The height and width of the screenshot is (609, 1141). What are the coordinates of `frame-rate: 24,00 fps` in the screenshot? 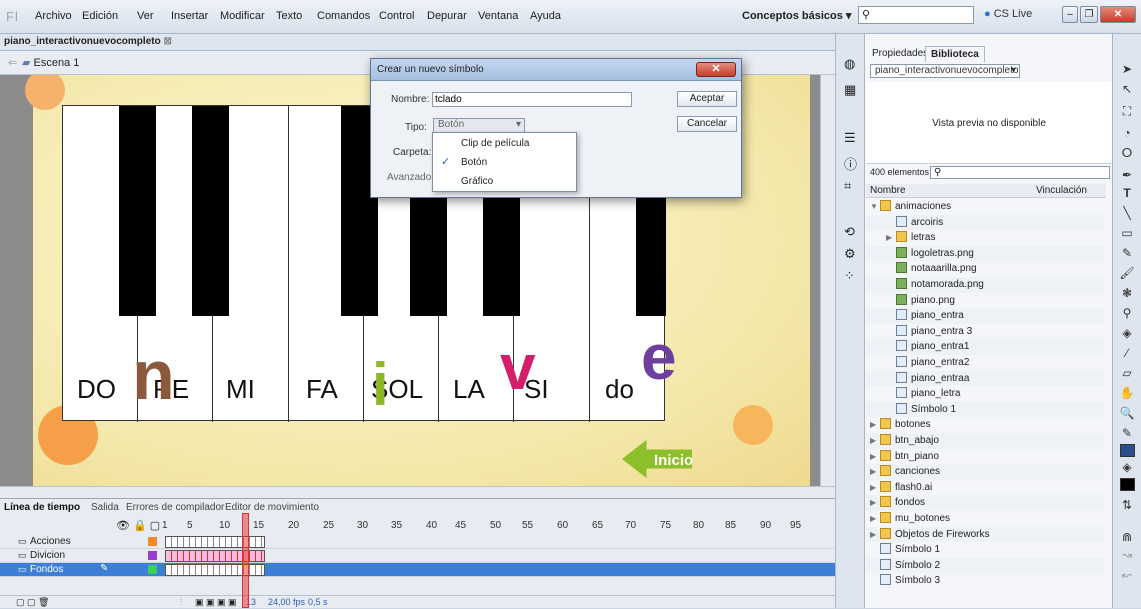 It's located at (286, 602).